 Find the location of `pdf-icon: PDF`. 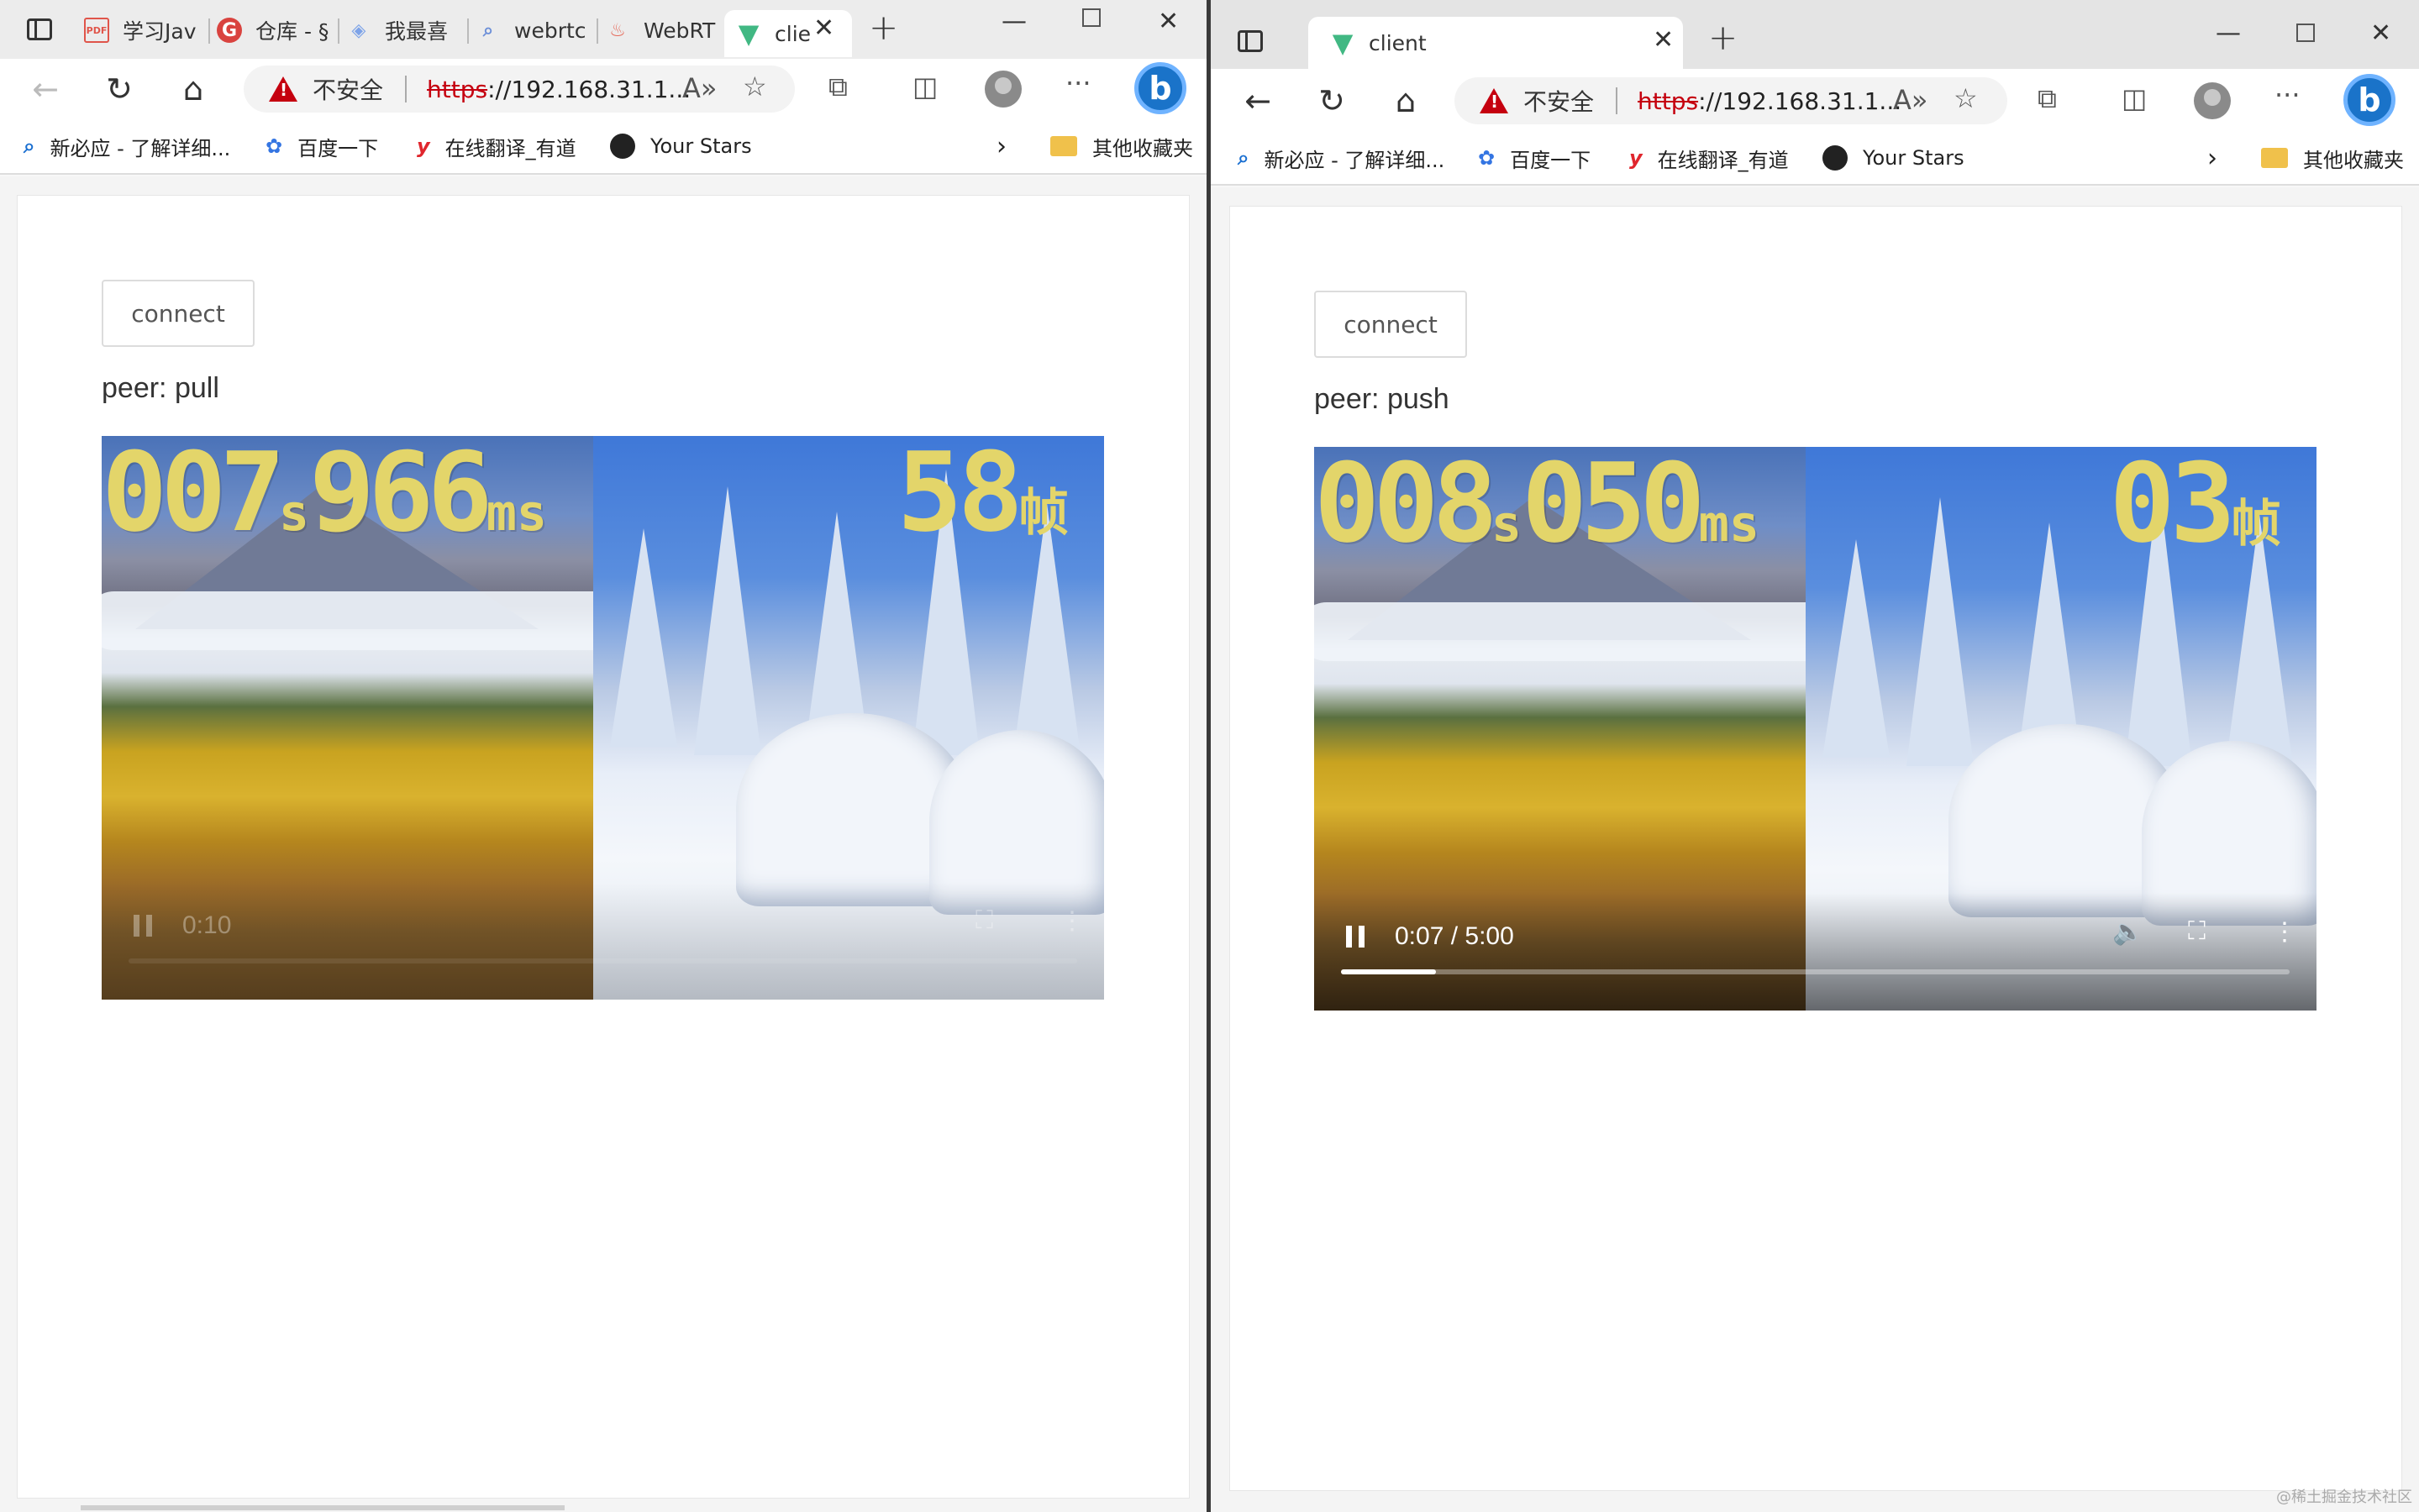

pdf-icon: PDF is located at coordinates (96, 30).